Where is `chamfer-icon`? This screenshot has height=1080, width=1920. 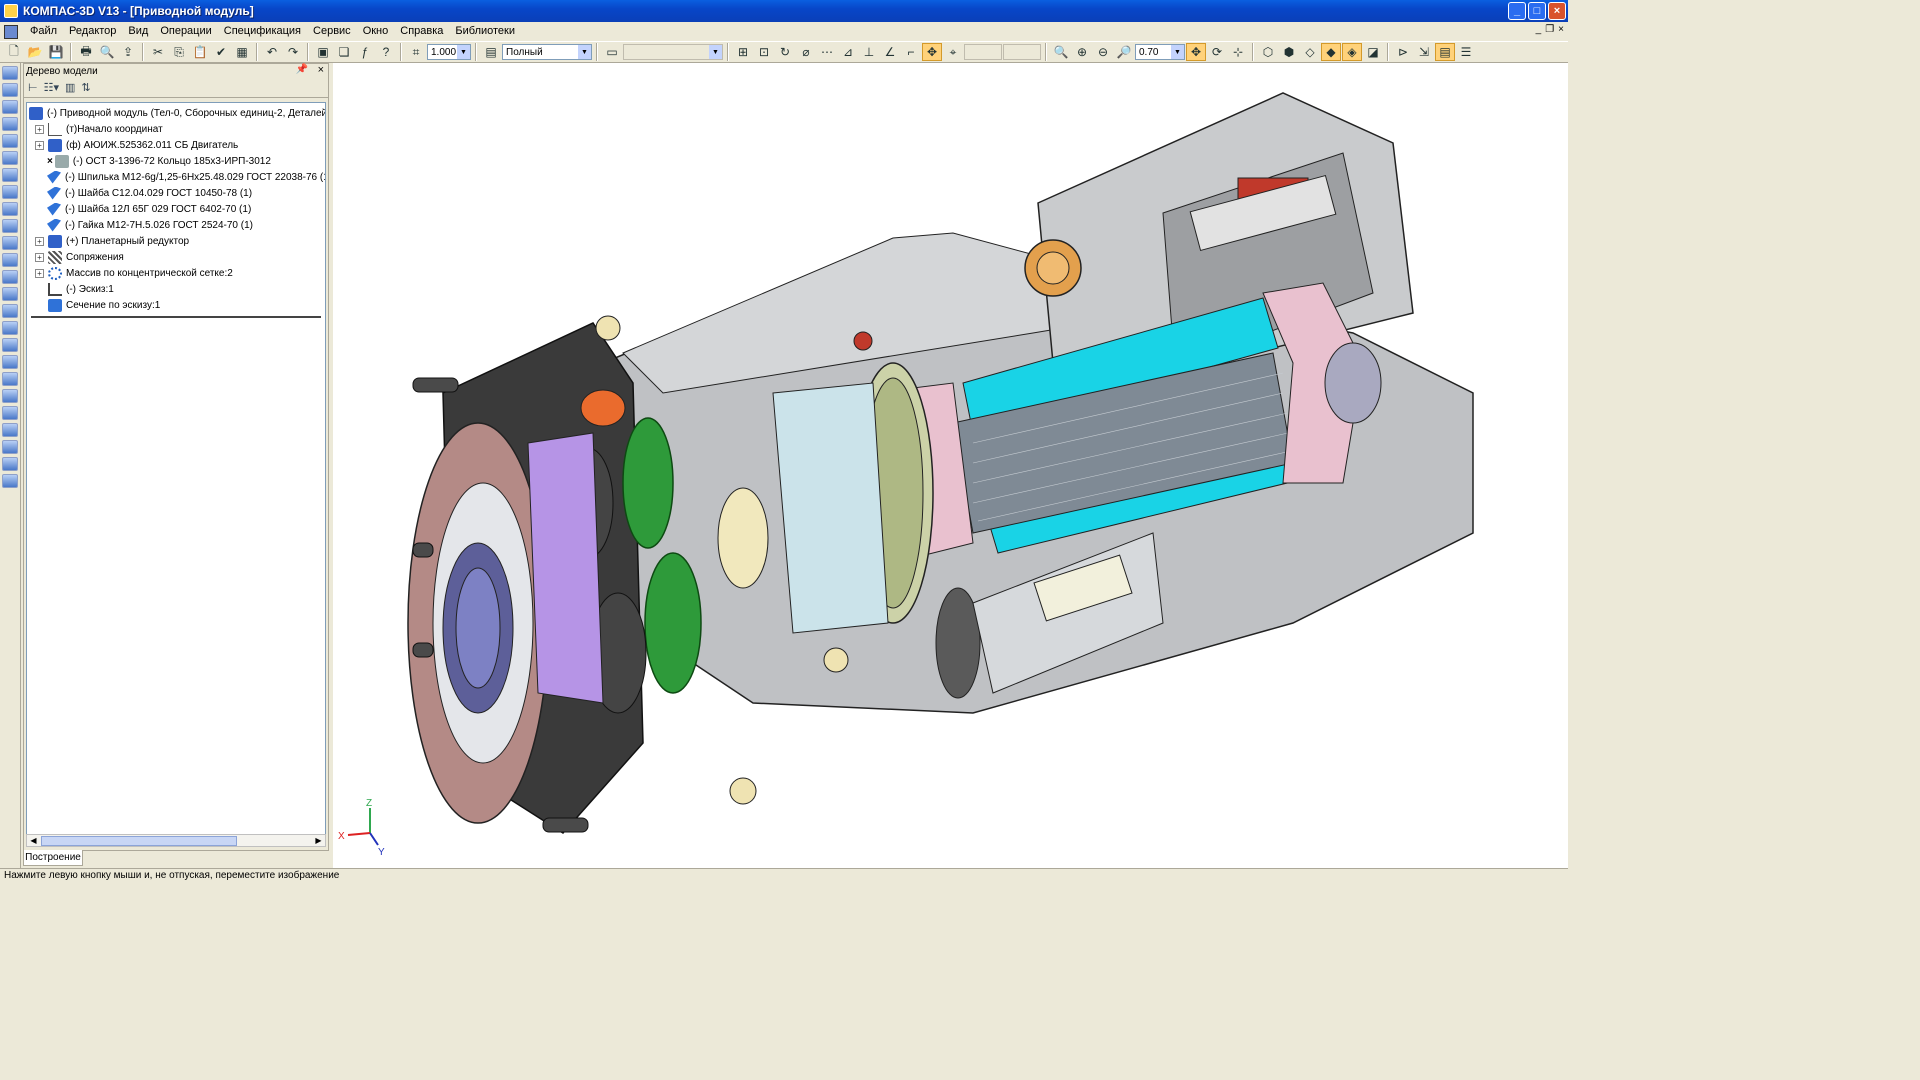
chamfer-icon is located at coordinates (10, 362).